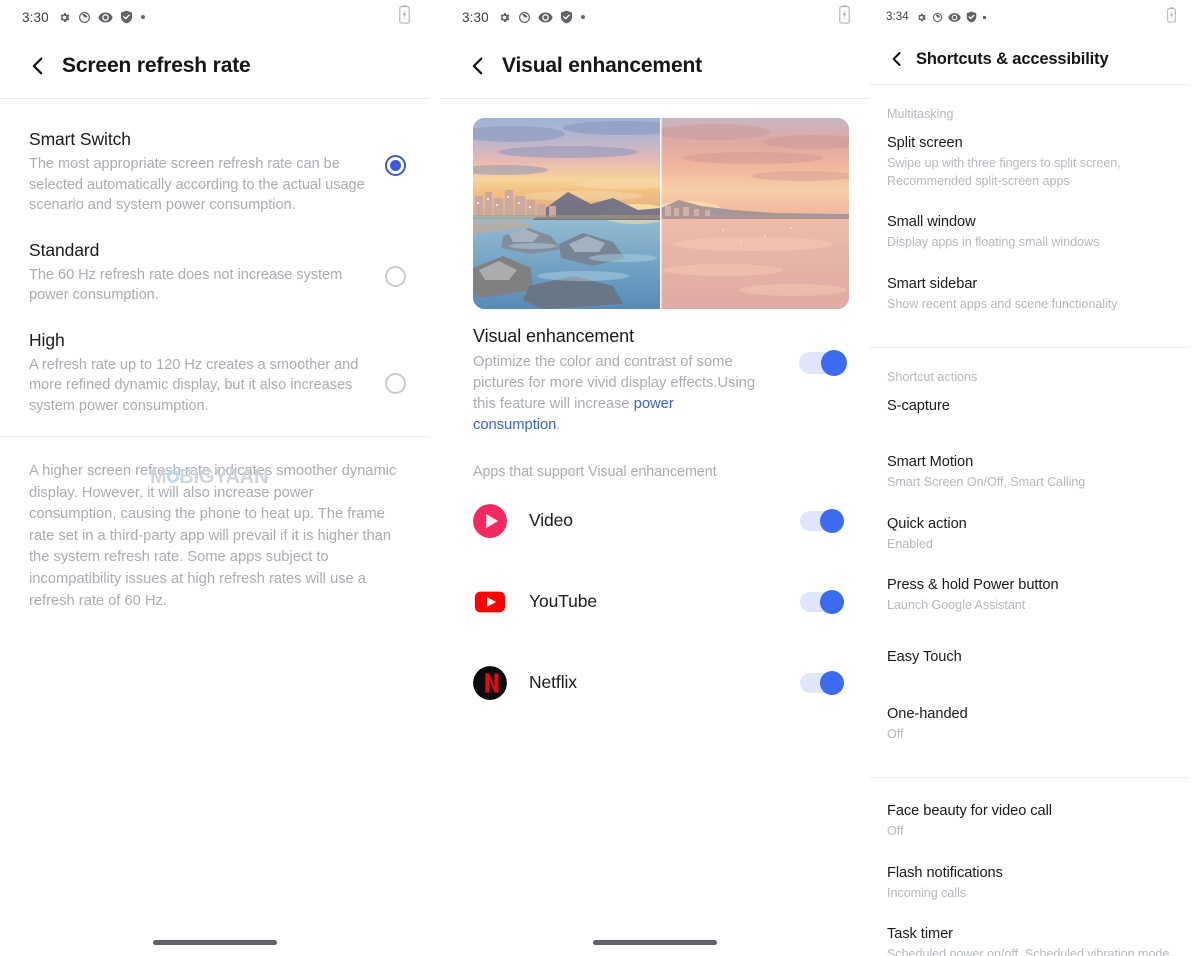  What do you see at coordinates (595, 472) in the screenshot?
I see `supported-apps-label: Apps that support Visual enhancement` at bounding box center [595, 472].